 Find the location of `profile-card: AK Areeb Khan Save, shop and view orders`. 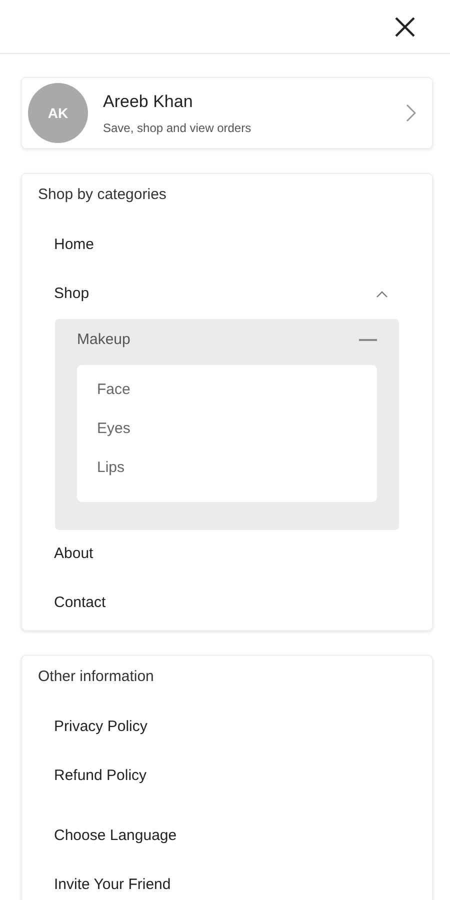

profile-card: AK Areeb Khan Save, shop and view orders is located at coordinates (227, 113).